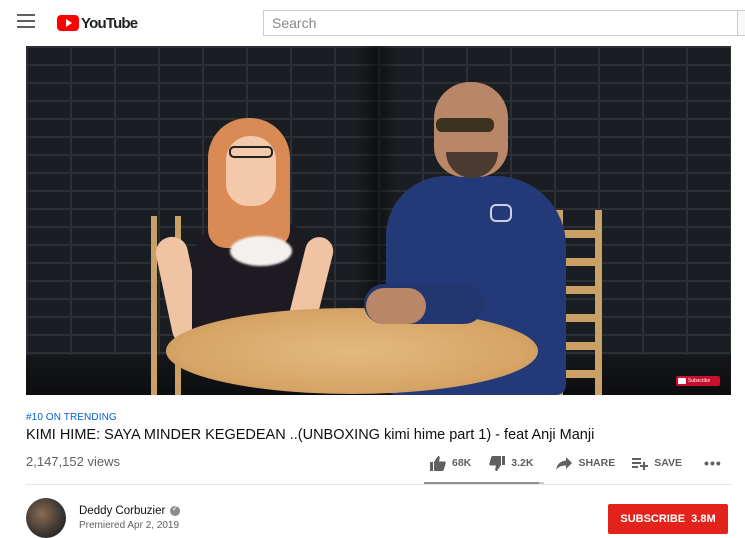  Describe the element at coordinates (438, 463) in the screenshot. I see `thumbs-up-icon` at that location.